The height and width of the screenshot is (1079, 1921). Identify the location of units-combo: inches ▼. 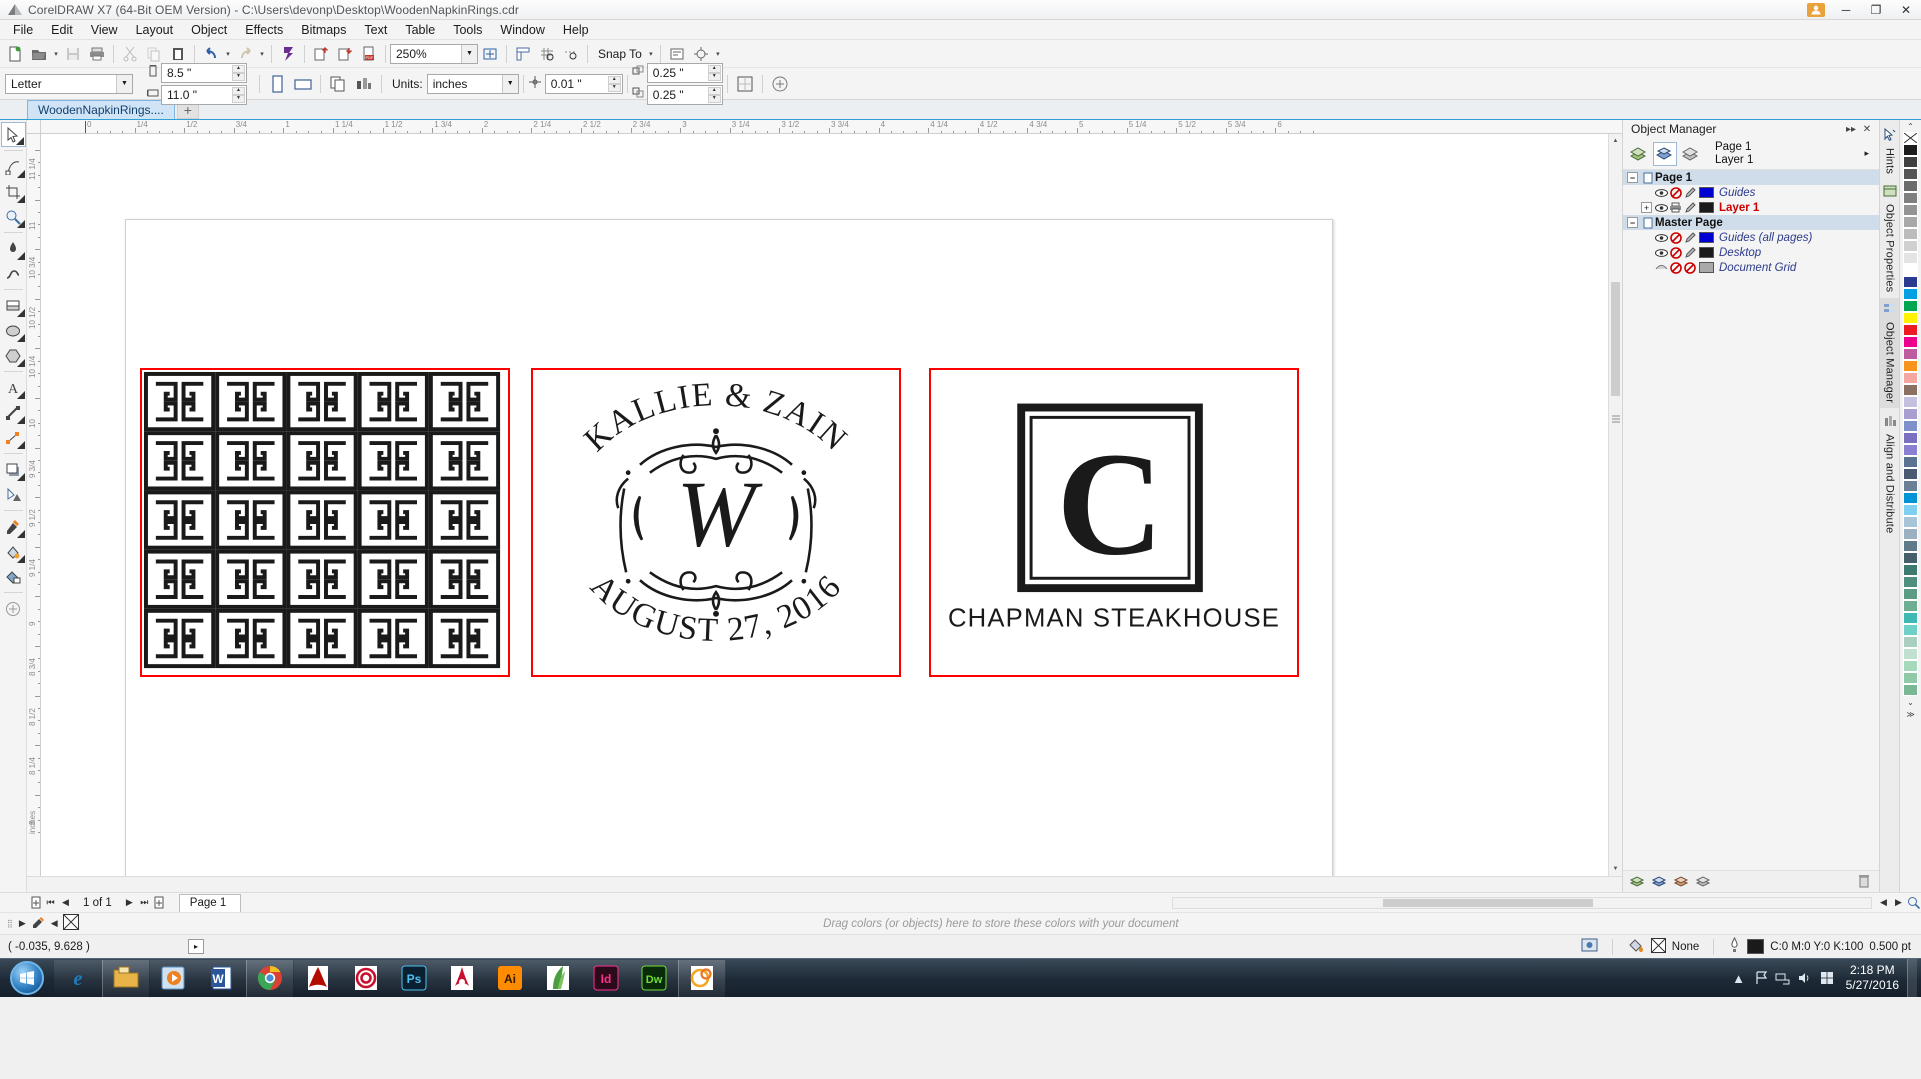
(472, 83).